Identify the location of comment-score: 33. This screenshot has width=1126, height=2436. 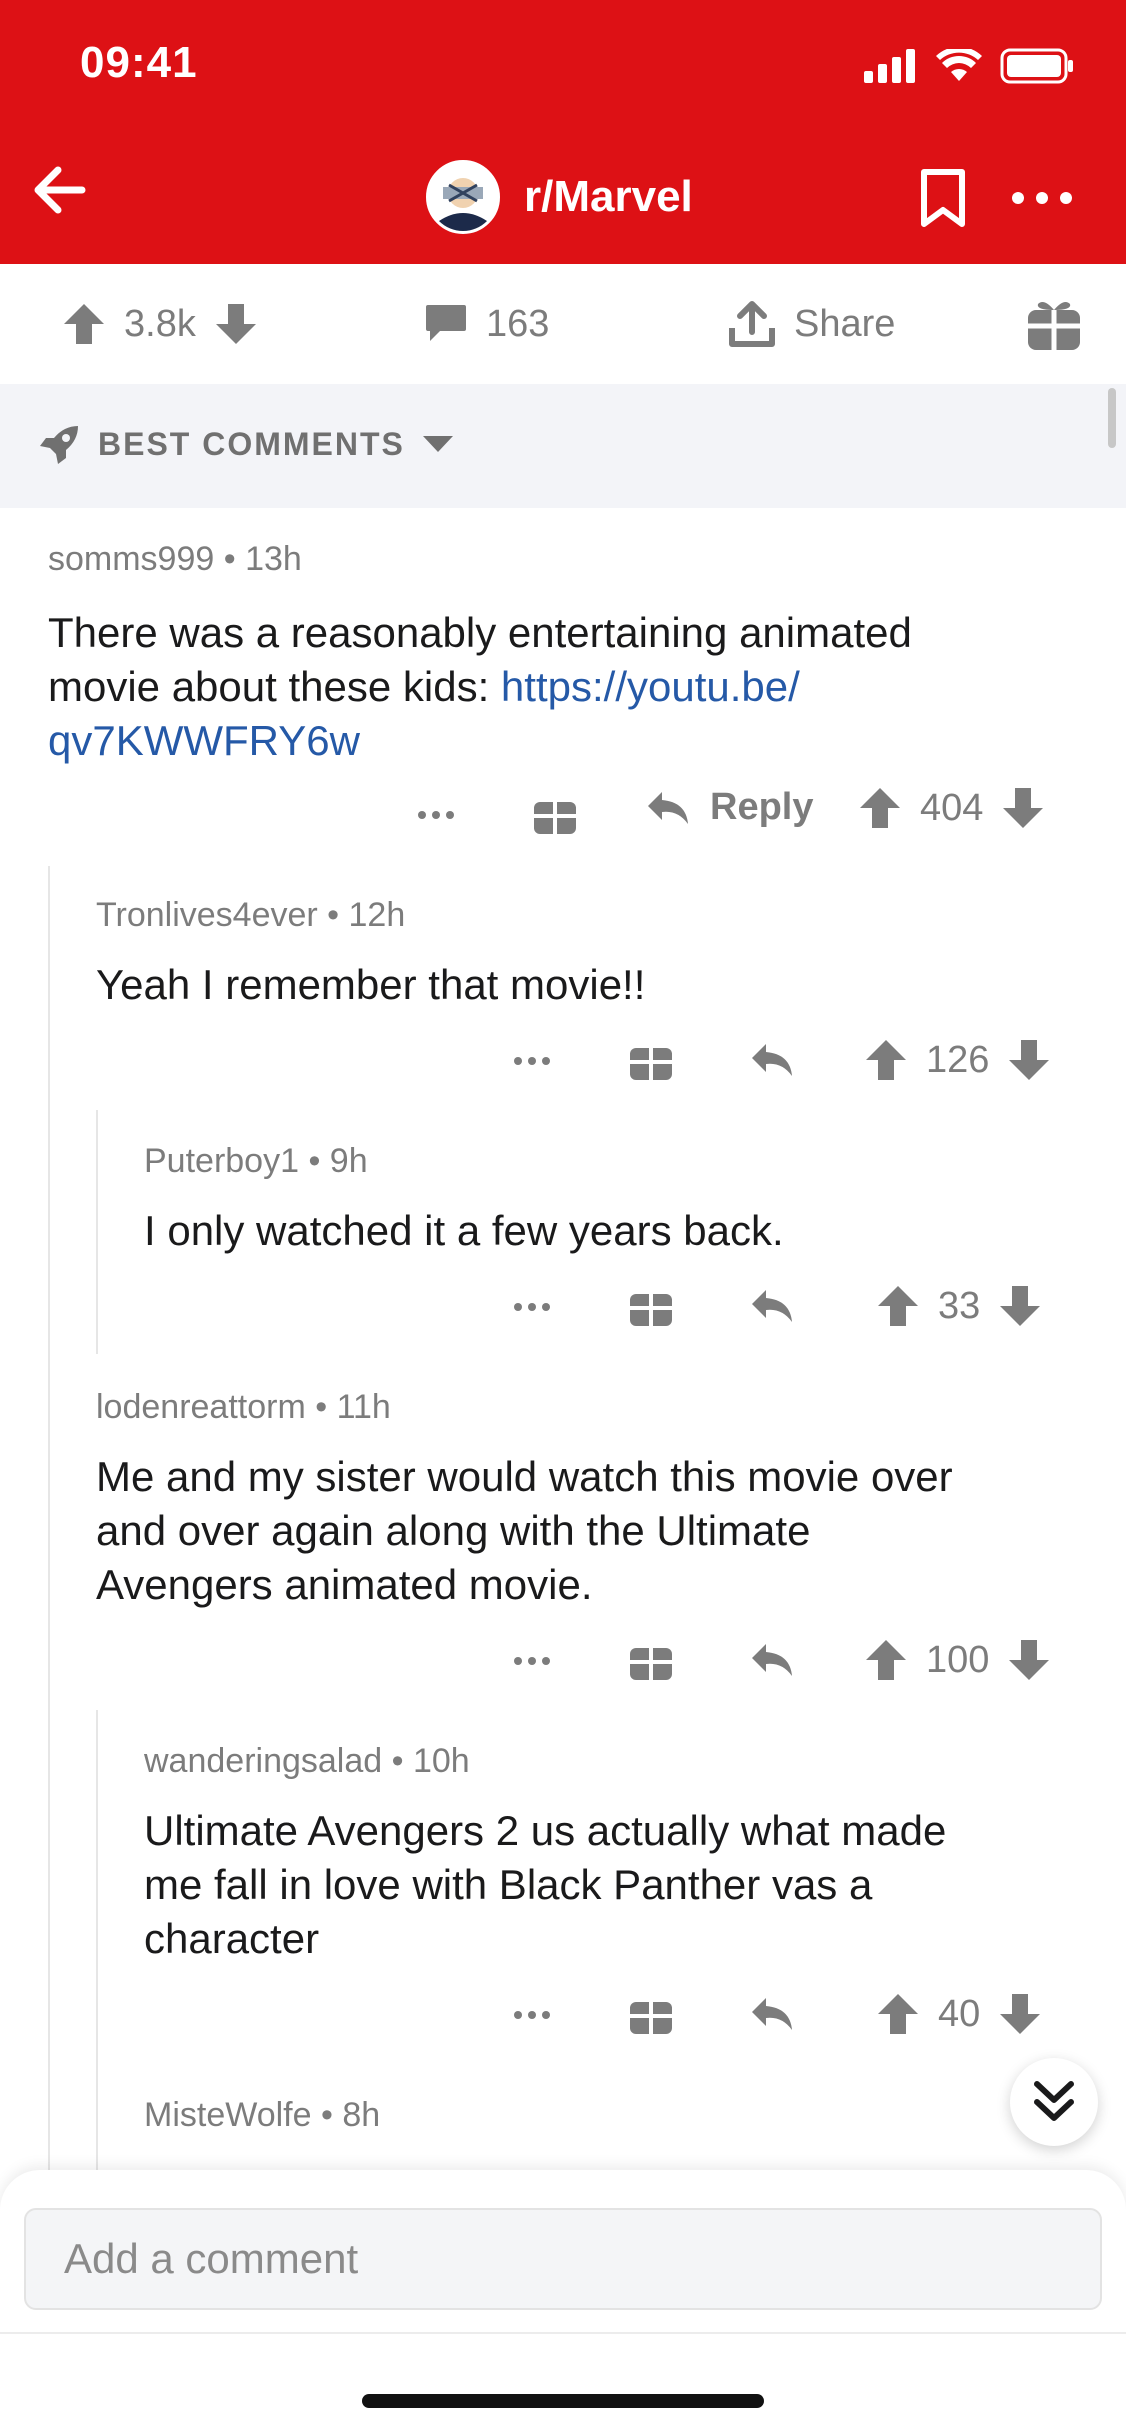
(959, 1305).